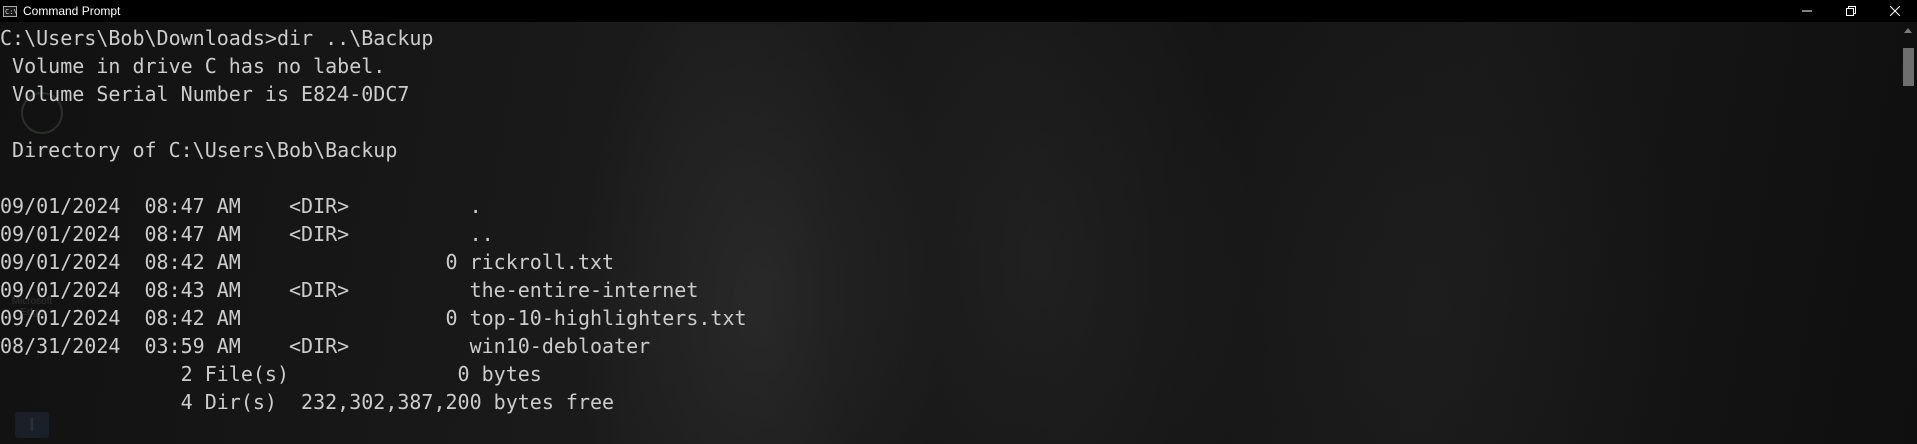 The width and height of the screenshot is (1917, 444). I want to click on close-button, so click(1895, 11).